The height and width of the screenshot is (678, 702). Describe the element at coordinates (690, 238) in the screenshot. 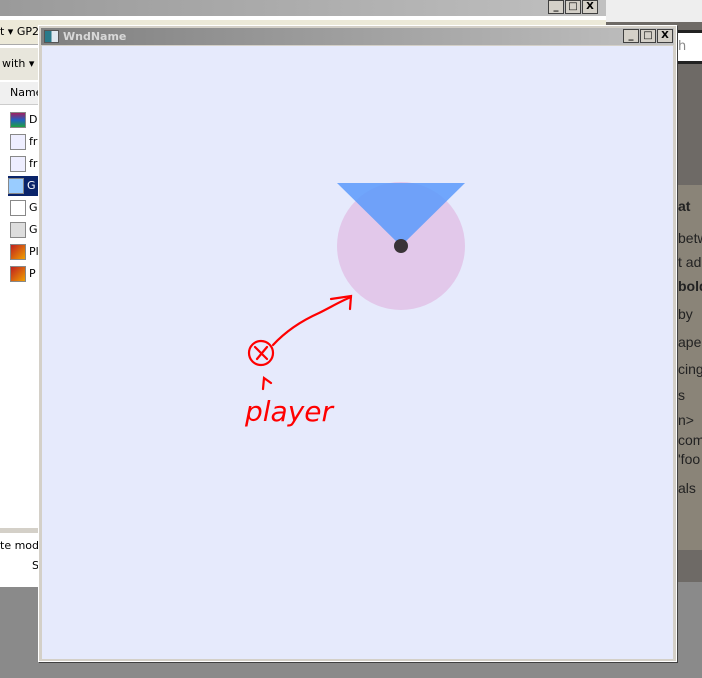

I see `text-line: betw` at that location.